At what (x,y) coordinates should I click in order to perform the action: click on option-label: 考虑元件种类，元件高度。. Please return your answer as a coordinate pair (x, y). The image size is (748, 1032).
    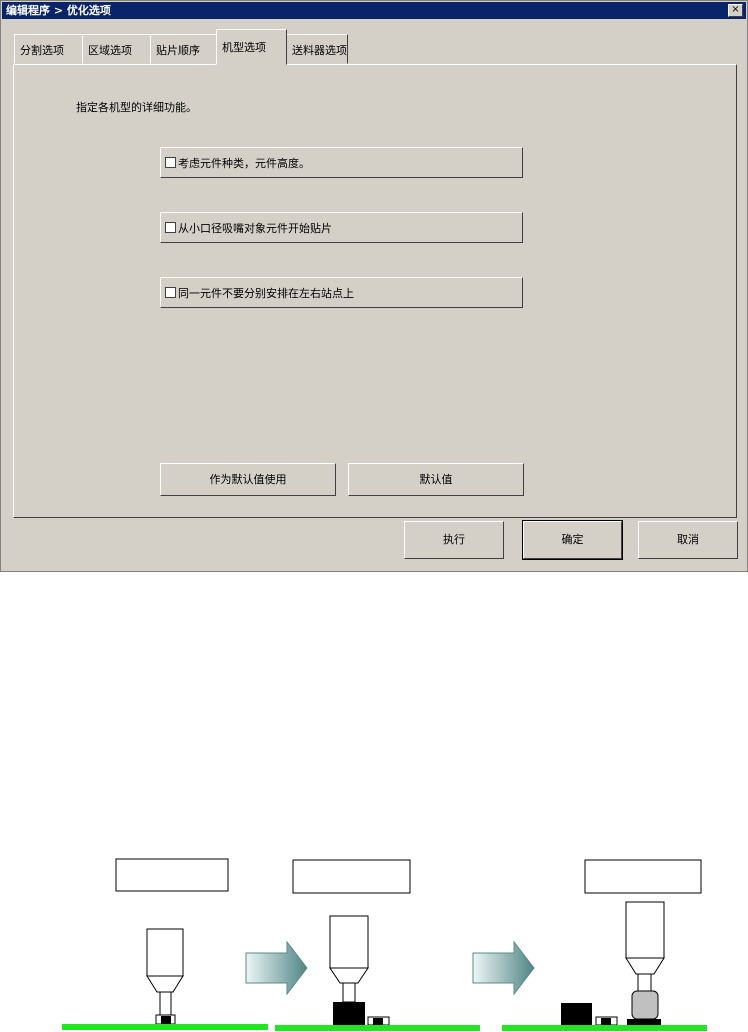
    Looking at the image, I should click on (244, 163).